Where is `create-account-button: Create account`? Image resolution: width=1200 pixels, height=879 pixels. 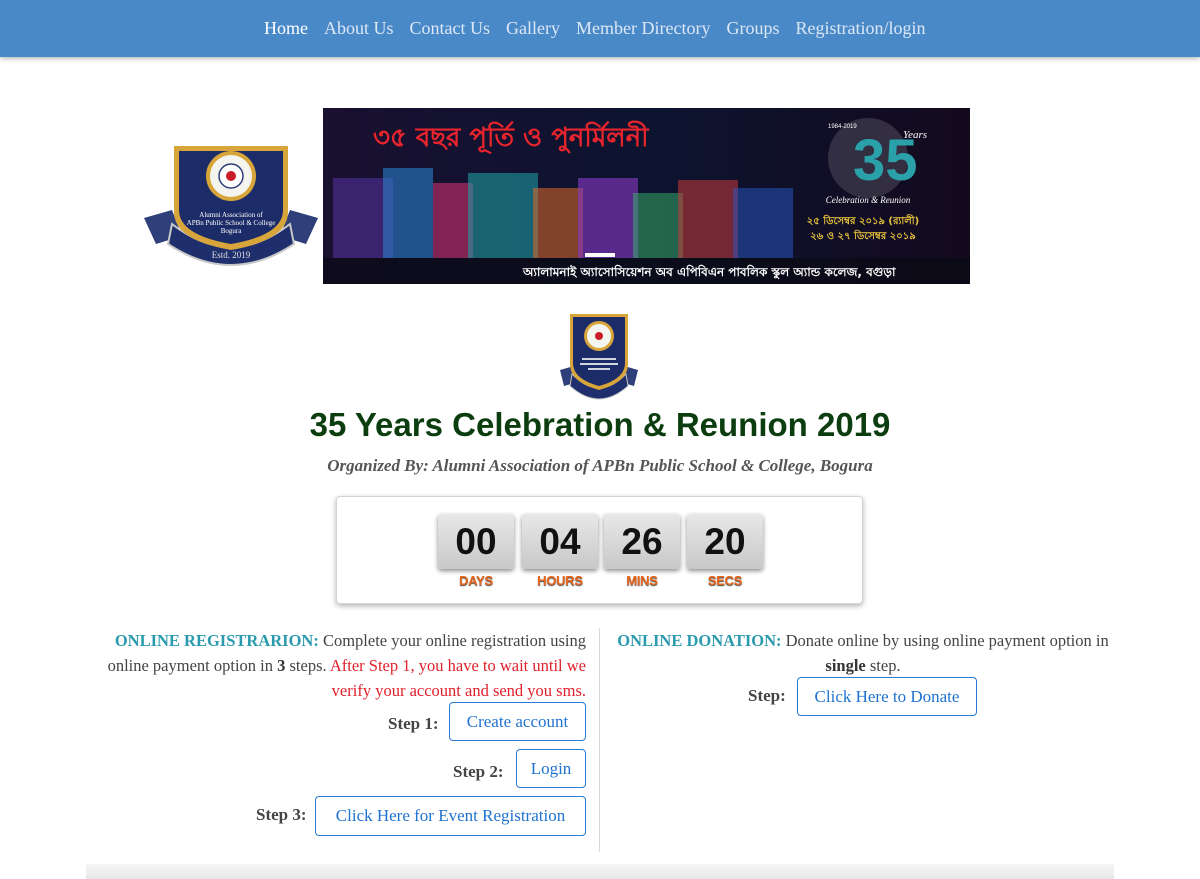 create-account-button: Create account is located at coordinates (517, 721).